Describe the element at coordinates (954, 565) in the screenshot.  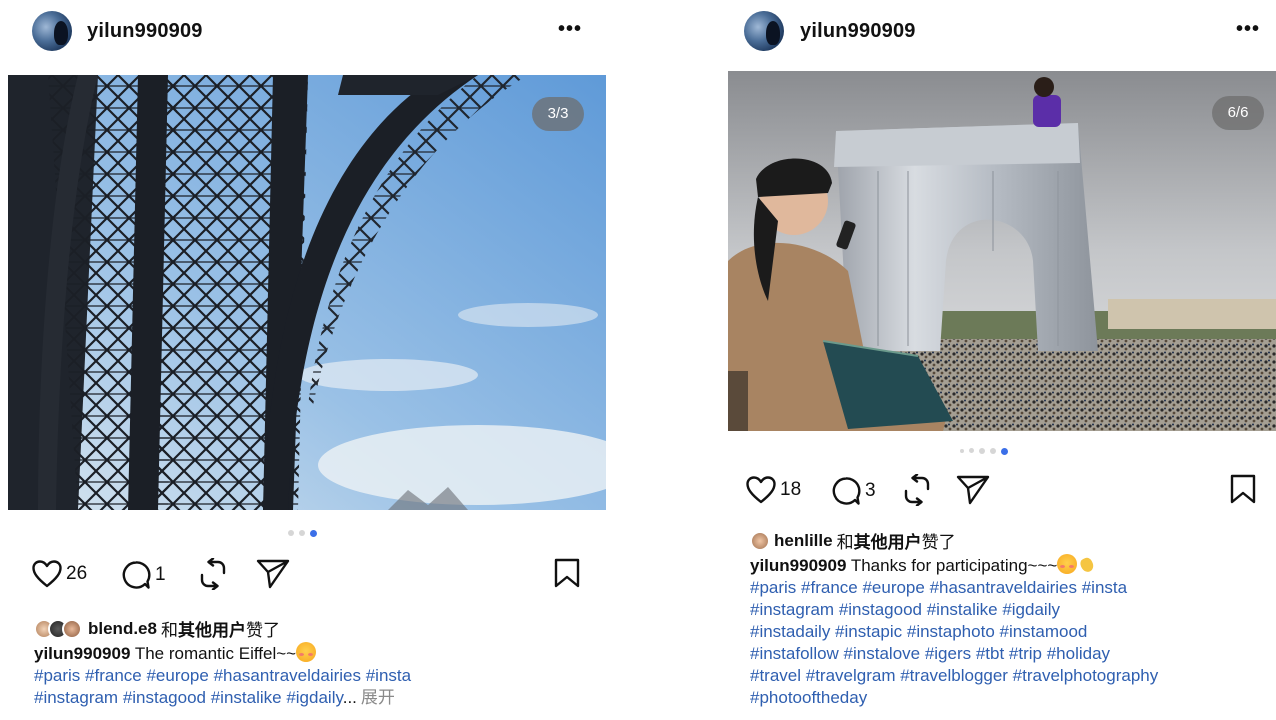
I see `caption-text: Thanks for participating~~~` at that location.